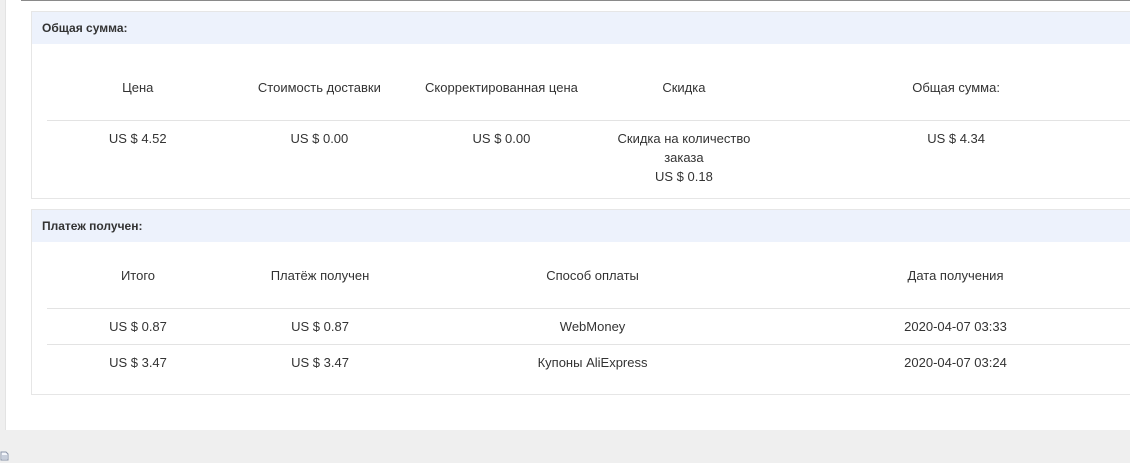 The image size is (1130, 463). Describe the element at coordinates (684, 165) in the screenshot. I see `discount-cell: Скидка на количество заказа US $ 0.18` at that location.